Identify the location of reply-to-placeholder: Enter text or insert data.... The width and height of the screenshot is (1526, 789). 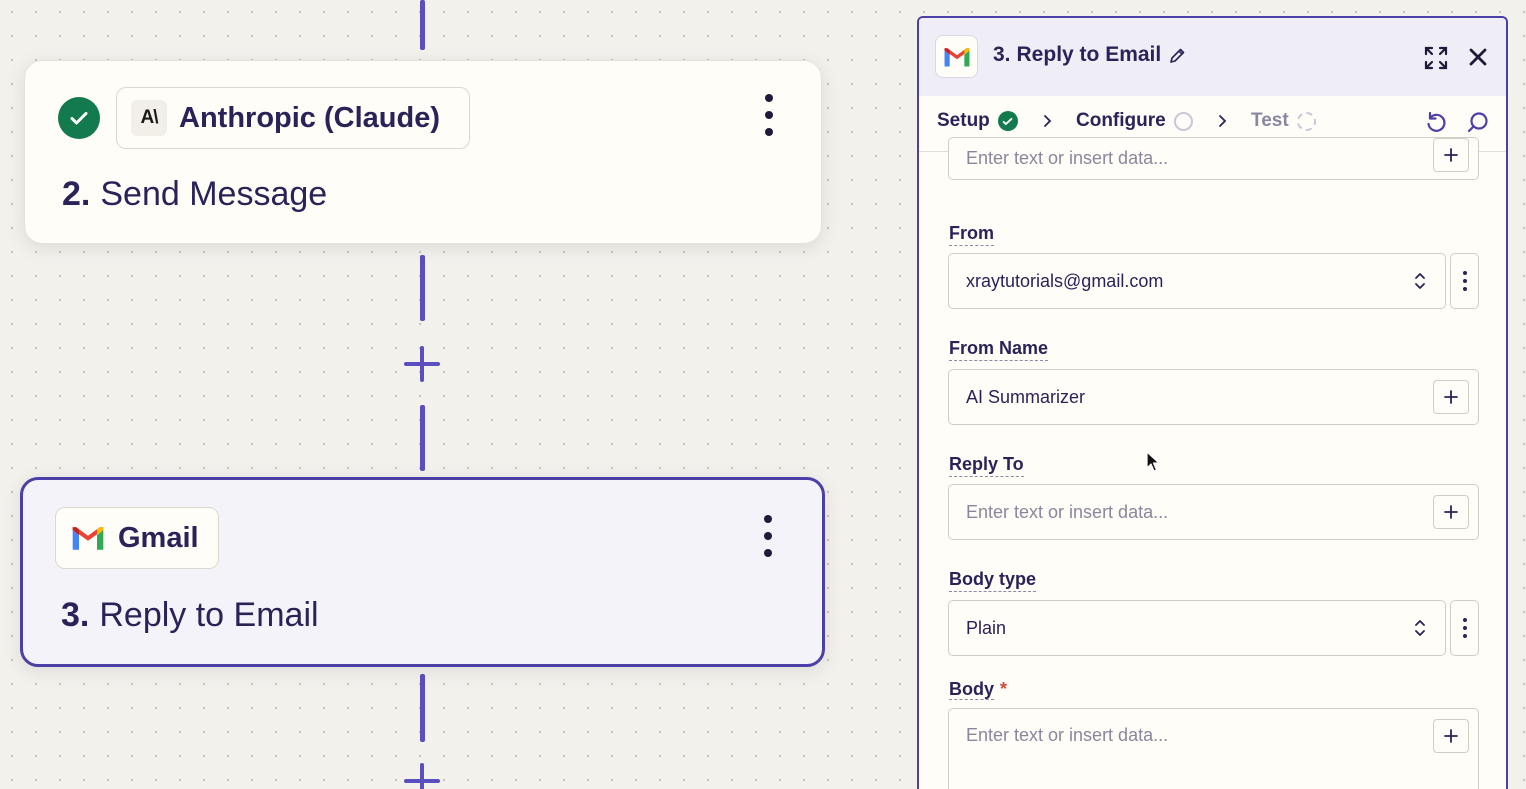
(1067, 511).